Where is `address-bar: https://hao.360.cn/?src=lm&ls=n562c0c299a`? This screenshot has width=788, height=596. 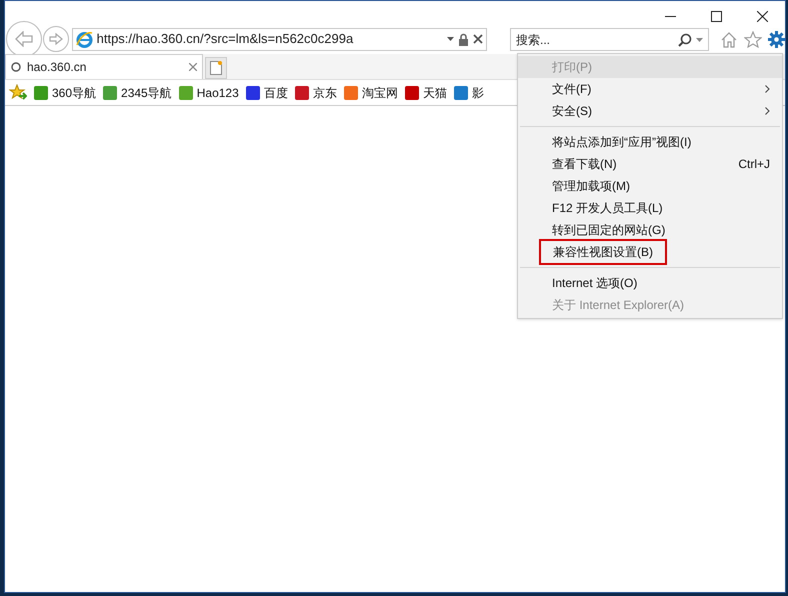 address-bar: https://hao.360.cn/?src=lm&ls=n562c0c299a is located at coordinates (279, 39).